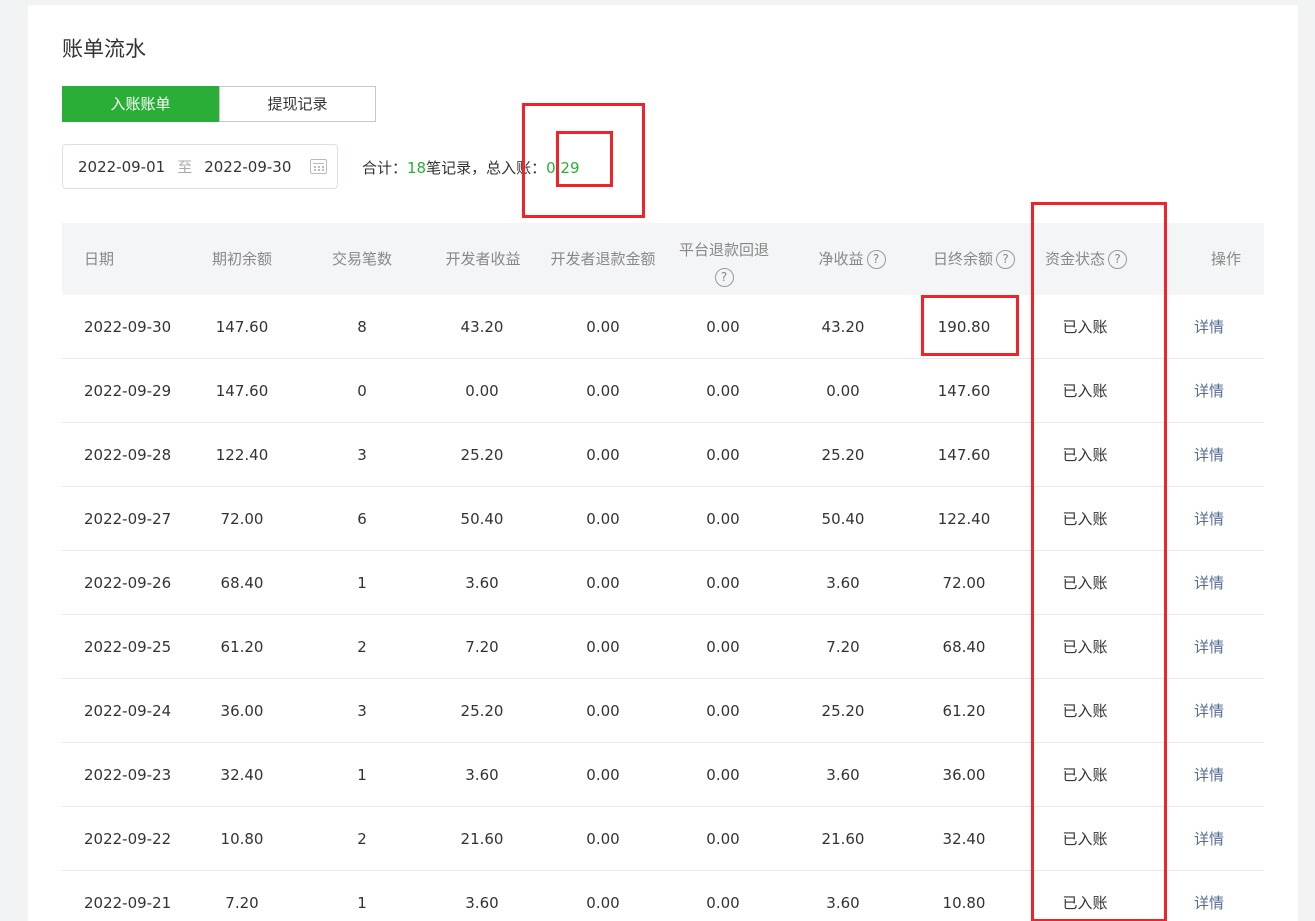  I want to click on cell-net-income: 50.40, so click(843, 519).